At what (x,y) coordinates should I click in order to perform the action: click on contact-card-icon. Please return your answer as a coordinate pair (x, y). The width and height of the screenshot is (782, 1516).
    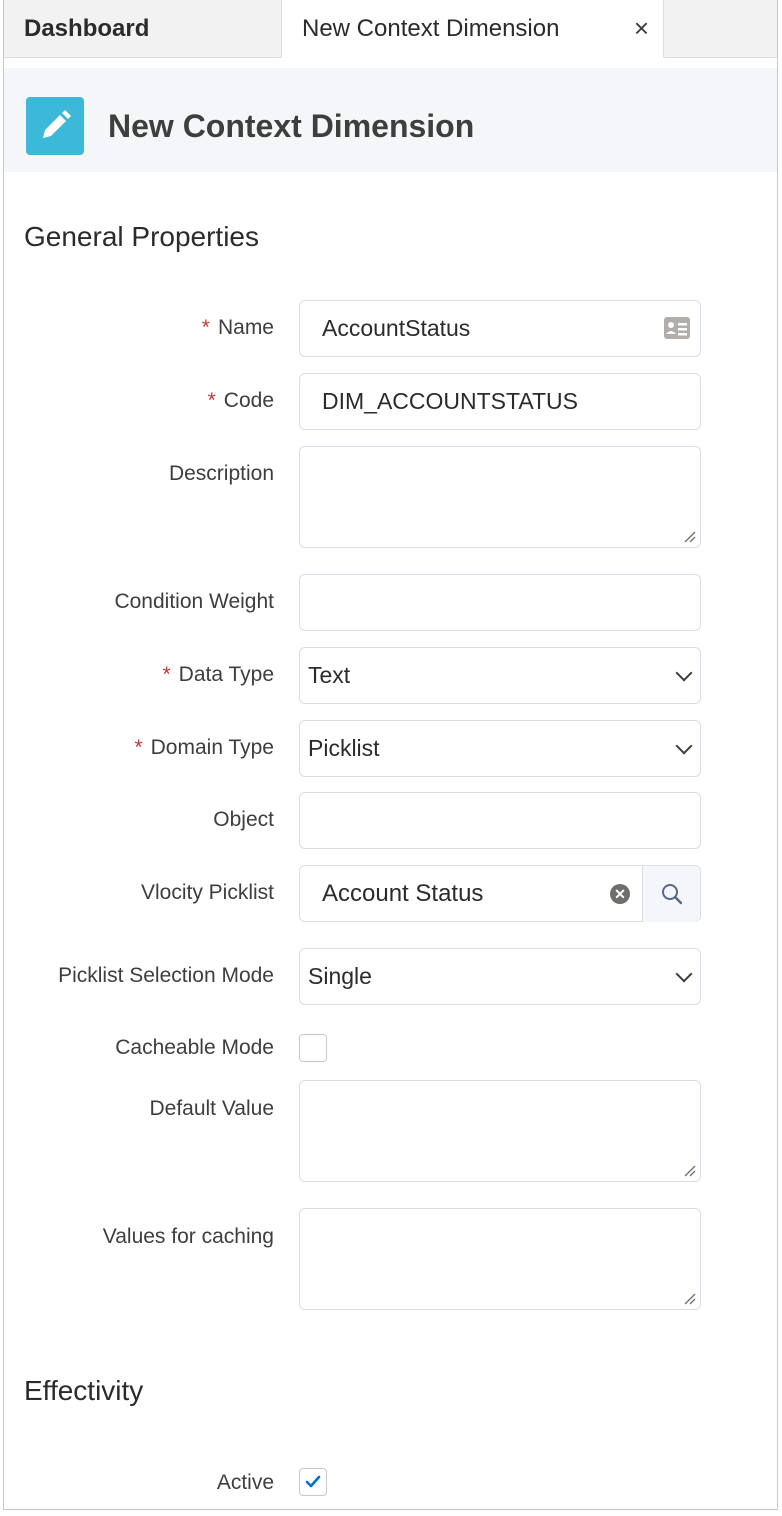
    Looking at the image, I should click on (677, 331).